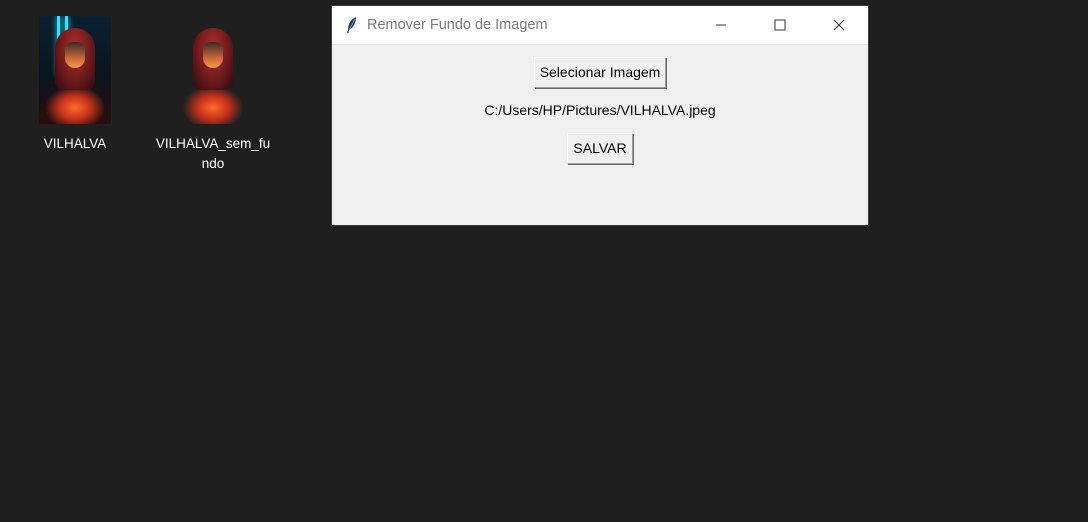  I want to click on minimize-button, so click(720, 25).